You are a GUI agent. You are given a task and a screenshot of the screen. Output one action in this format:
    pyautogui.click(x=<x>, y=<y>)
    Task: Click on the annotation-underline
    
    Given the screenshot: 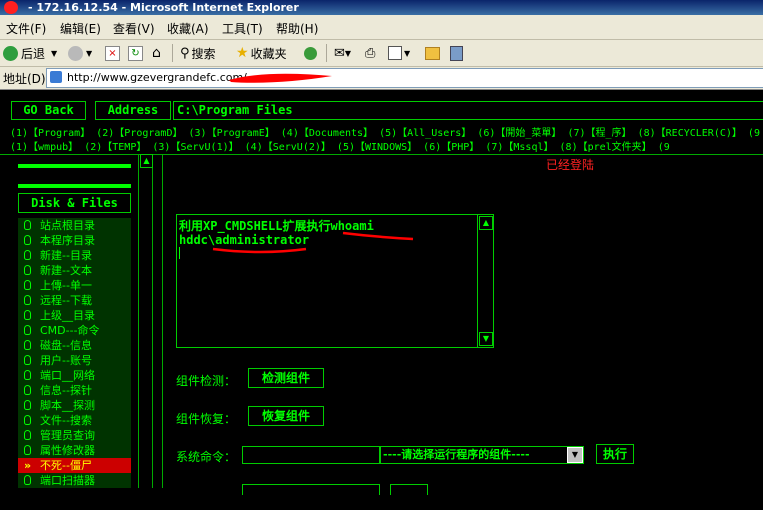 What is the action you would take?
    pyautogui.click(x=259, y=250)
    